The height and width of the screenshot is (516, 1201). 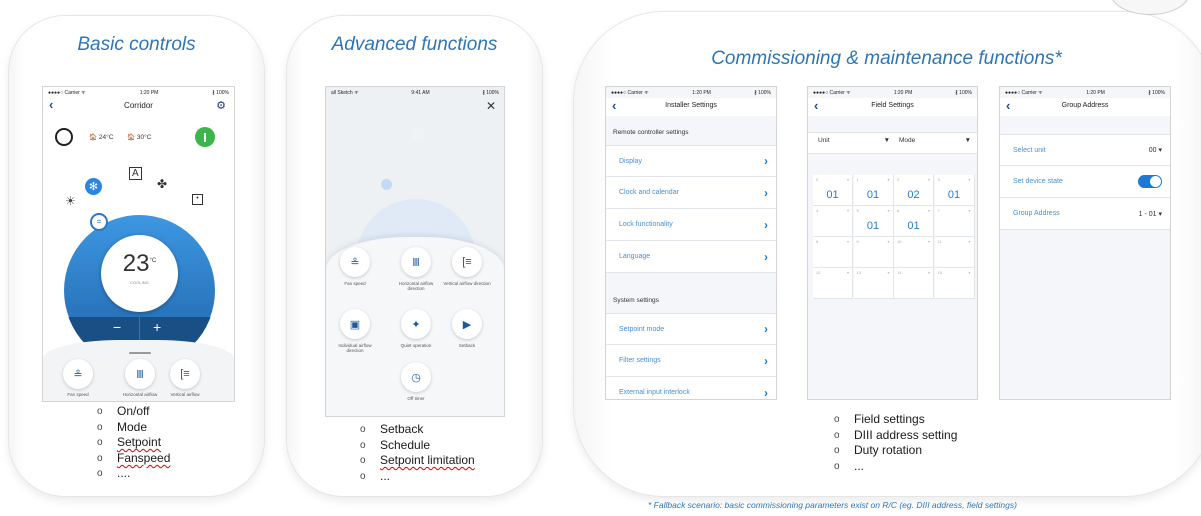 I want to click on field-setting-cell: 7 ▾, so click(x=954, y=221).